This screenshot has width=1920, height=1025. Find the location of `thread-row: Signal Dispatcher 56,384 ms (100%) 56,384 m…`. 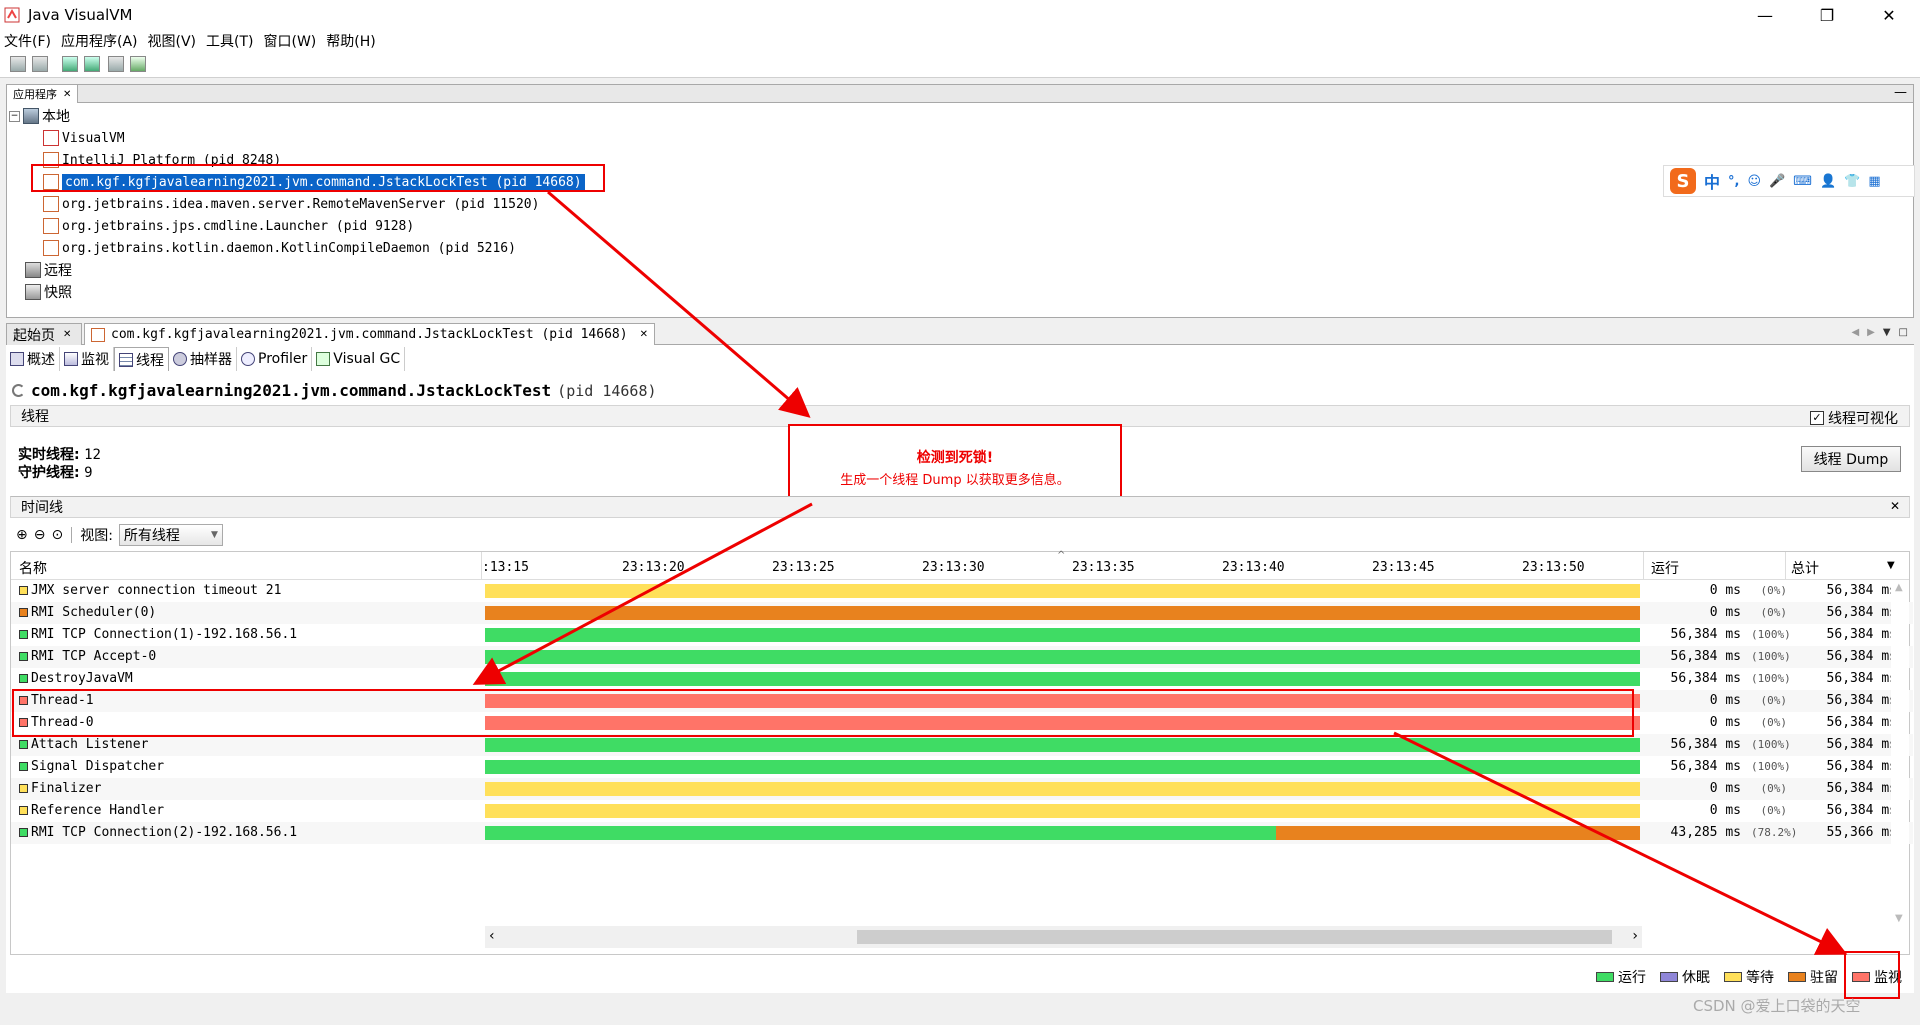

thread-row: Signal Dispatcher 56,384 ms (100%) 56,384 m… is located at coordinates (962, 767).